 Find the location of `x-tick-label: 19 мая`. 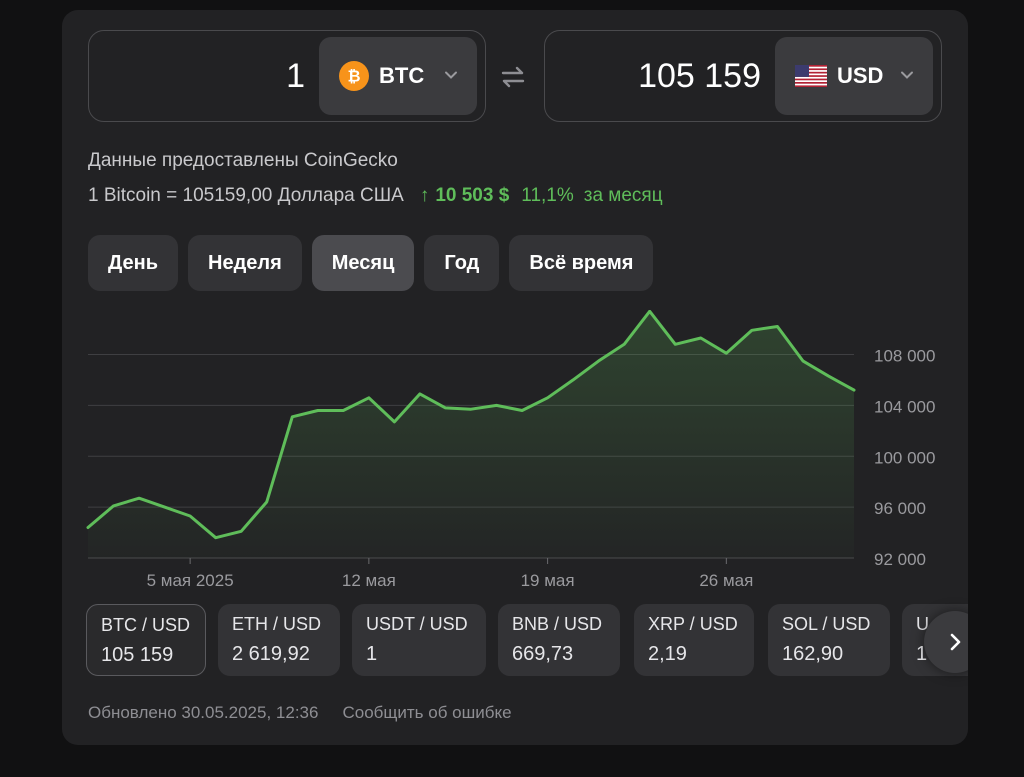

x-tick-label: 19 мая is located at coordinates (548, 580).